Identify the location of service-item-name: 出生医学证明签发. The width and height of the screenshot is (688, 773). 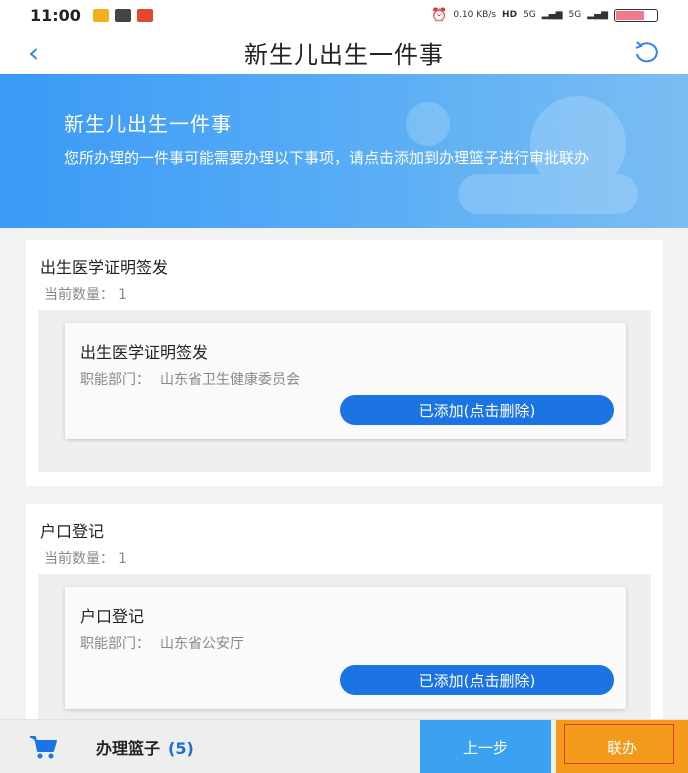
(144, 352).